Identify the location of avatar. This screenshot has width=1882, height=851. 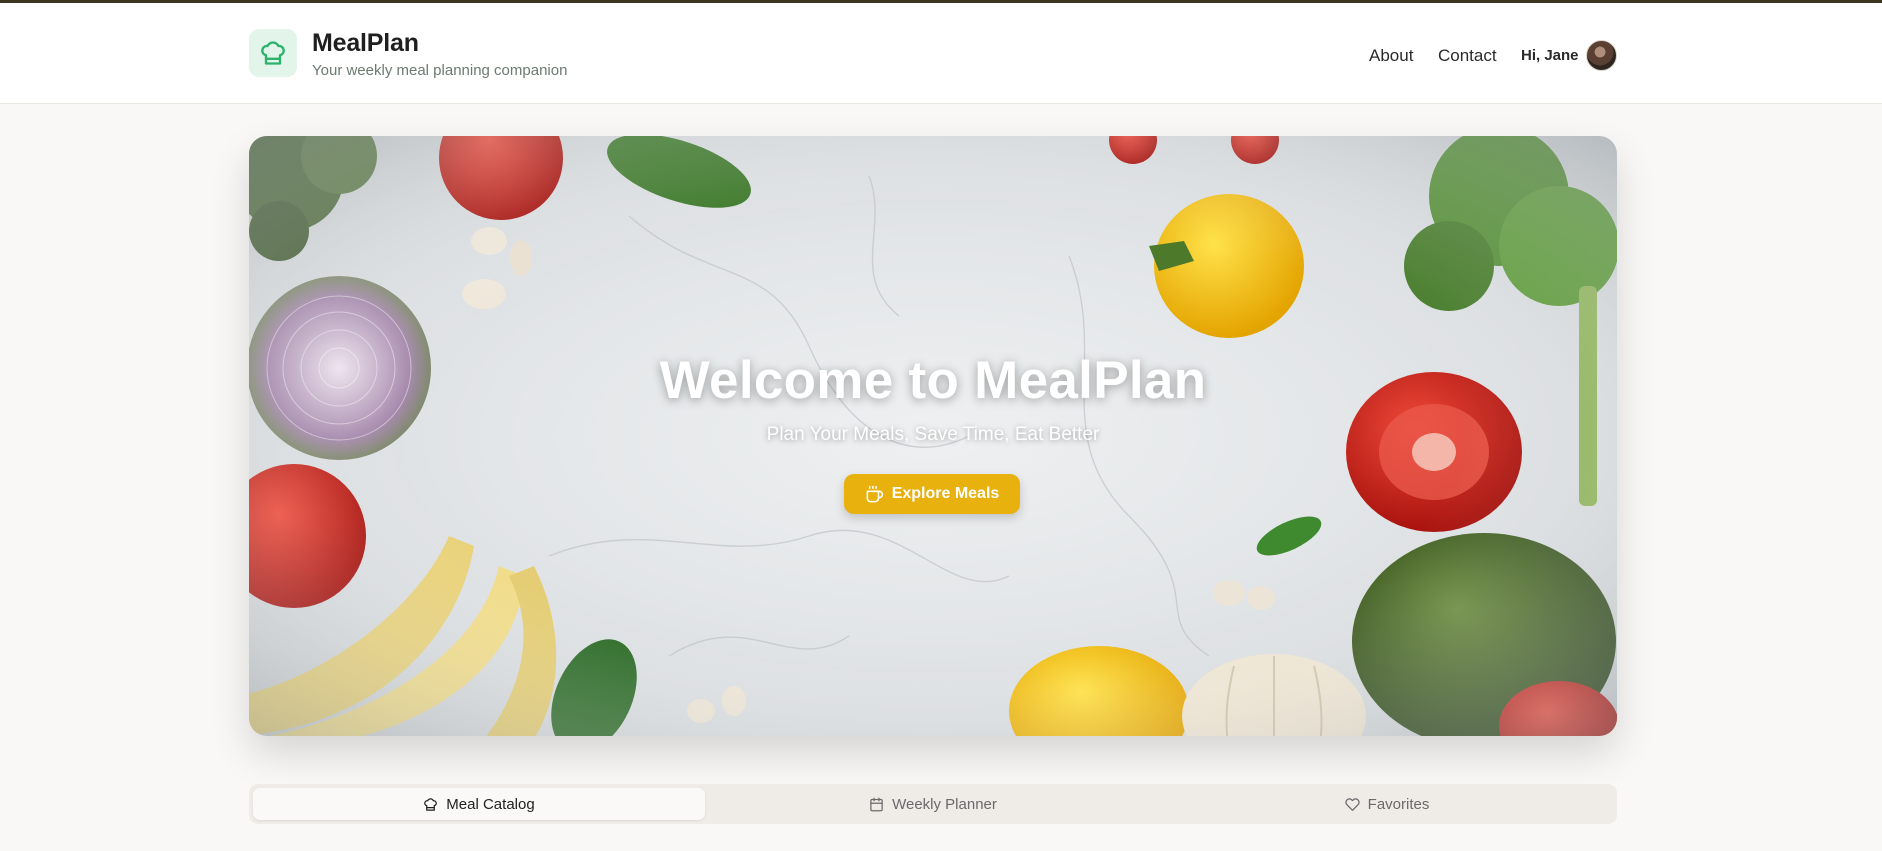
(1601, 55).